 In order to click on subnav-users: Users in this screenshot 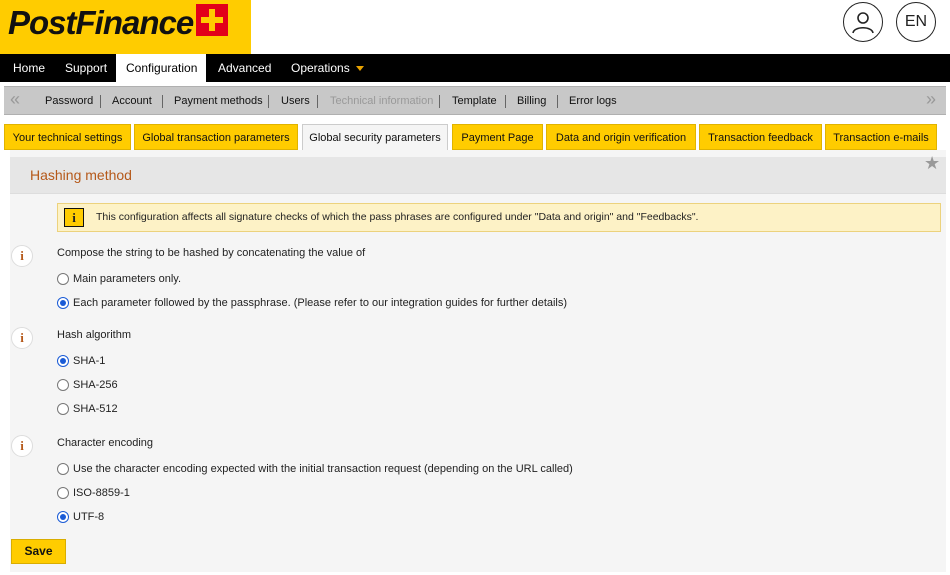, I will do `click(295, 101)`.